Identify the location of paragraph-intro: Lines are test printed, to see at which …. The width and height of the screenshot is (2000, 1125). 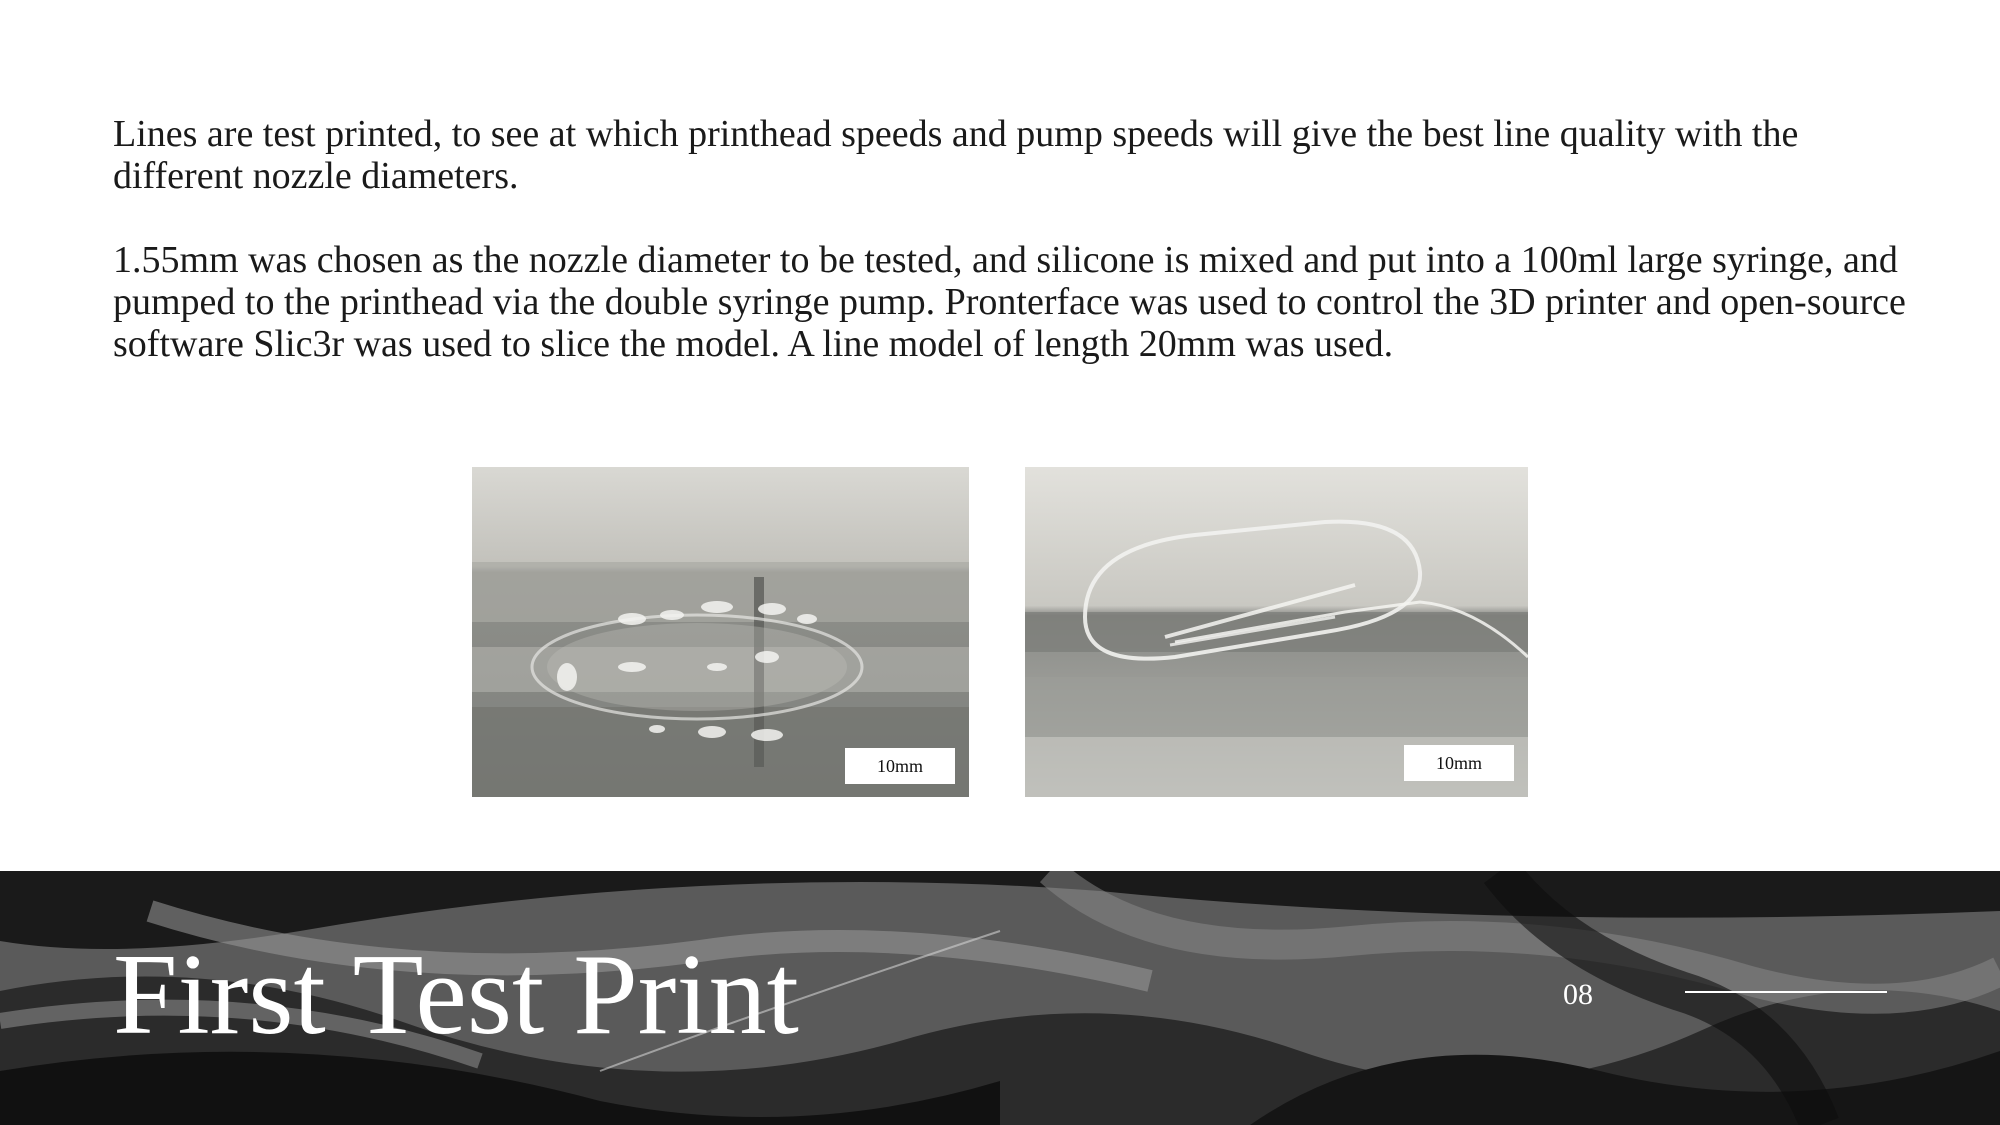
(956, 155).